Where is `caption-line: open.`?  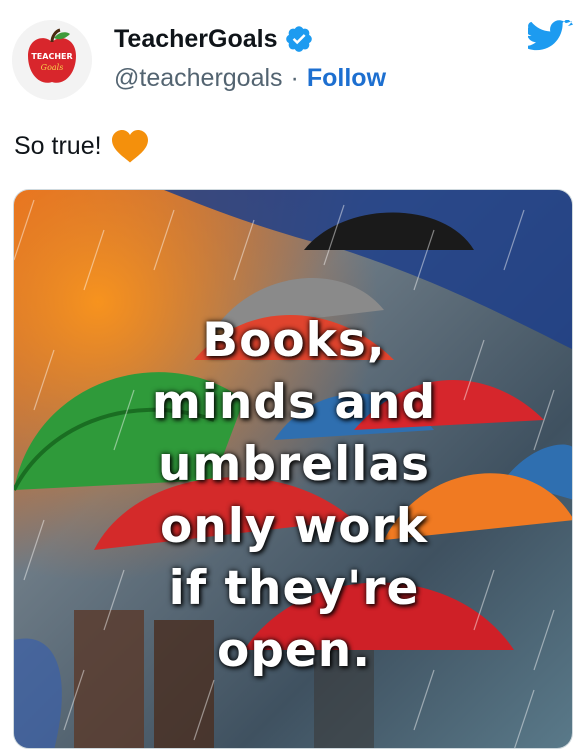
caption-line: open. is located at coordinates (294, 650).